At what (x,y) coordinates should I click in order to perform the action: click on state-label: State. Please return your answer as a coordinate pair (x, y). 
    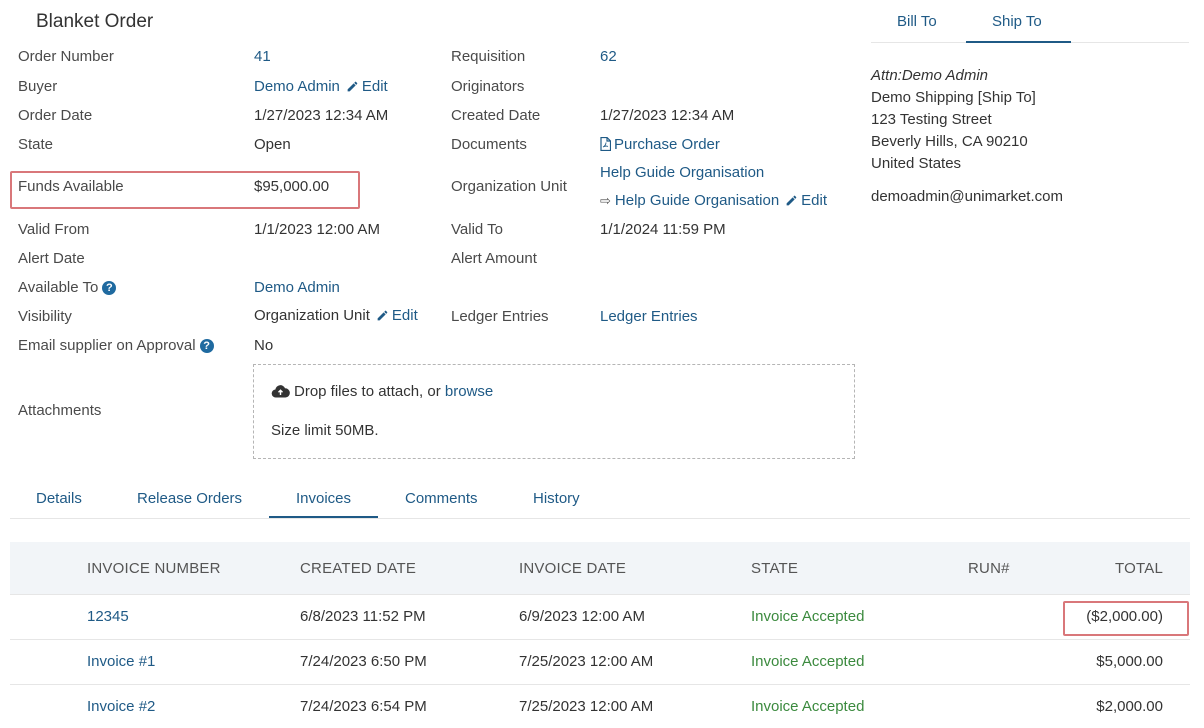
    Looking at the image, I should click on (36, 144).